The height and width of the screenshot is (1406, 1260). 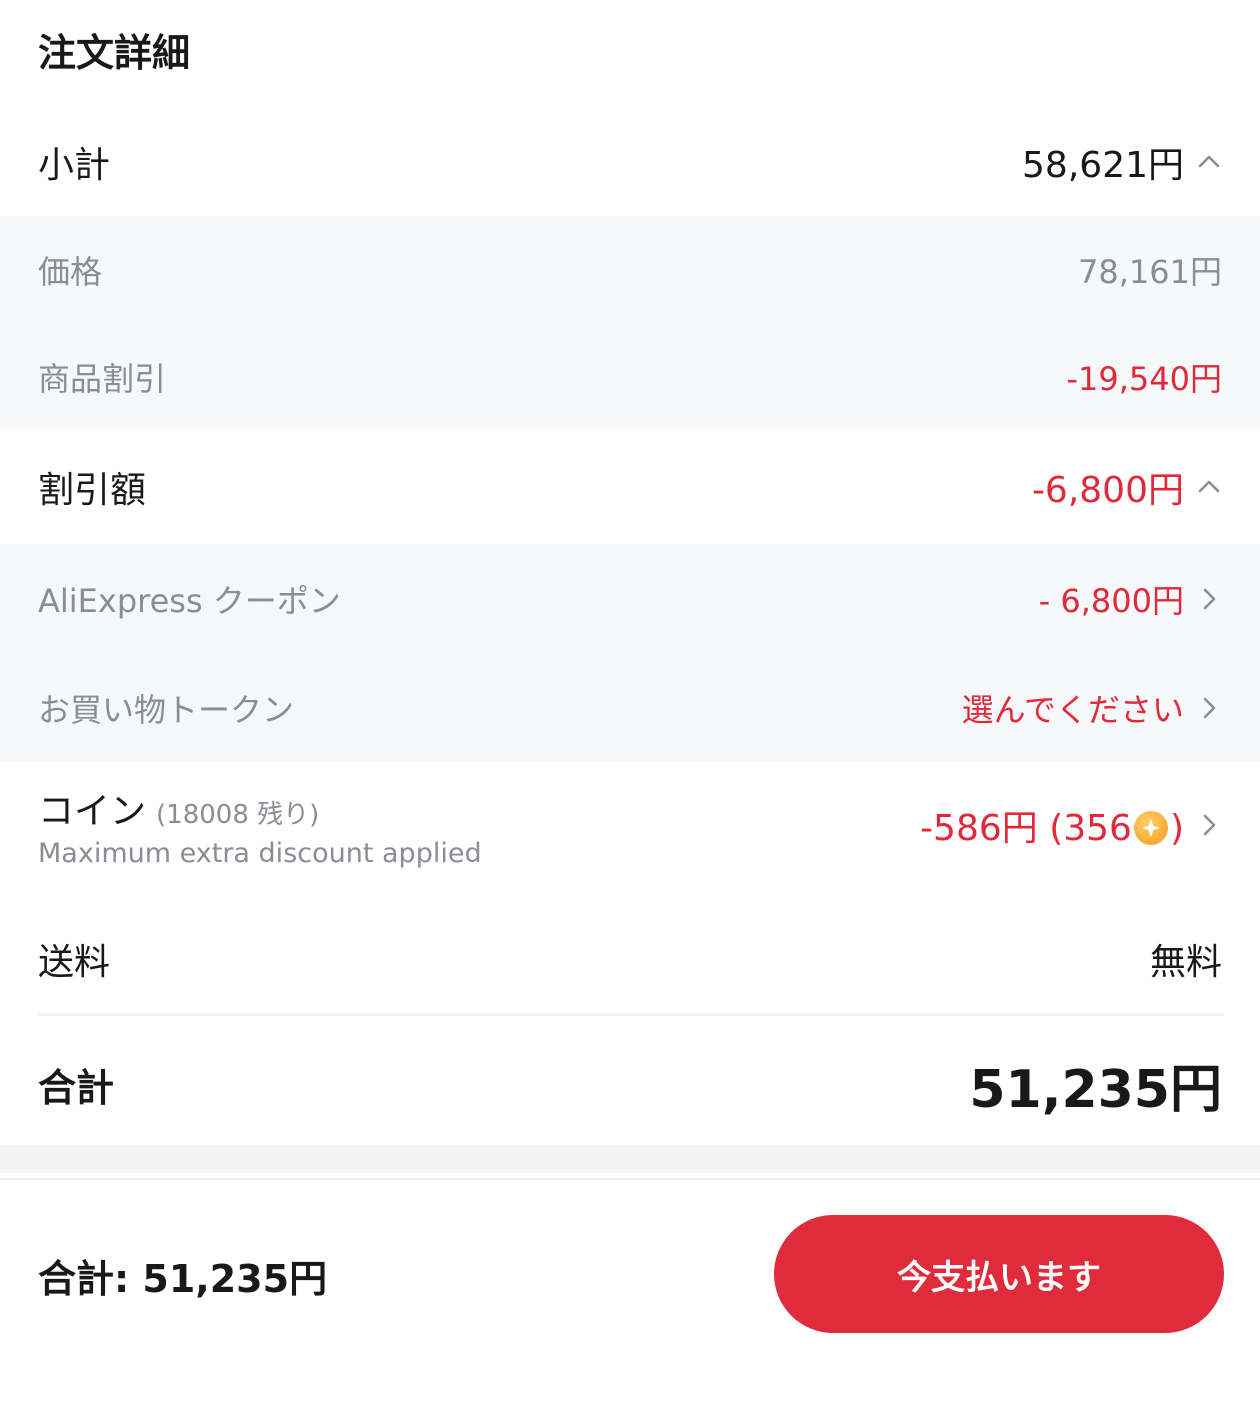 What do you see at coordinates (166, 710) in the screenshot?
I see `shopping-token-label: お買い物トークン` at bounding box center [166, 710].